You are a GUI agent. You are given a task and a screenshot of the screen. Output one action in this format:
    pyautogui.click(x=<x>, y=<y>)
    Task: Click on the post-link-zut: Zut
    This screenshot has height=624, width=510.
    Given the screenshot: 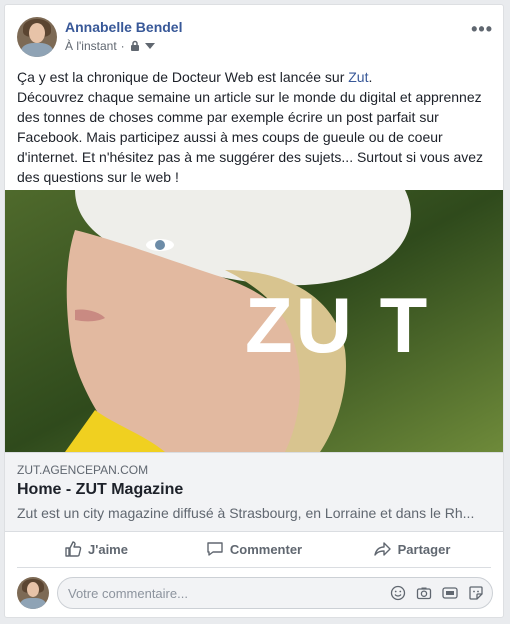 What is the action you would take?
    pyautogui.click(x=358, y=77)
    